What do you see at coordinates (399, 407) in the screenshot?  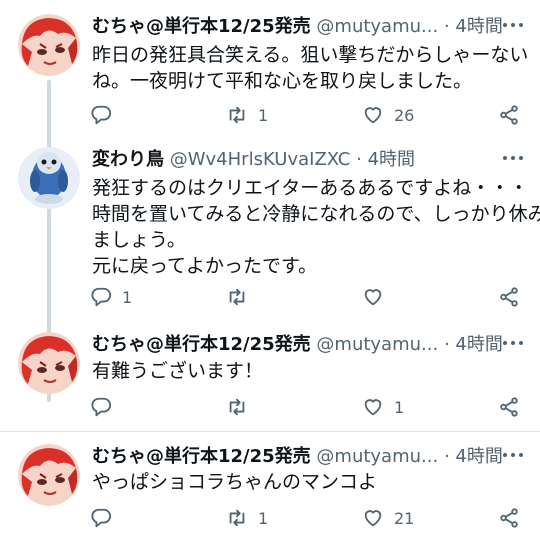 I see `like-count: 1` at bounding box center [399, 407].